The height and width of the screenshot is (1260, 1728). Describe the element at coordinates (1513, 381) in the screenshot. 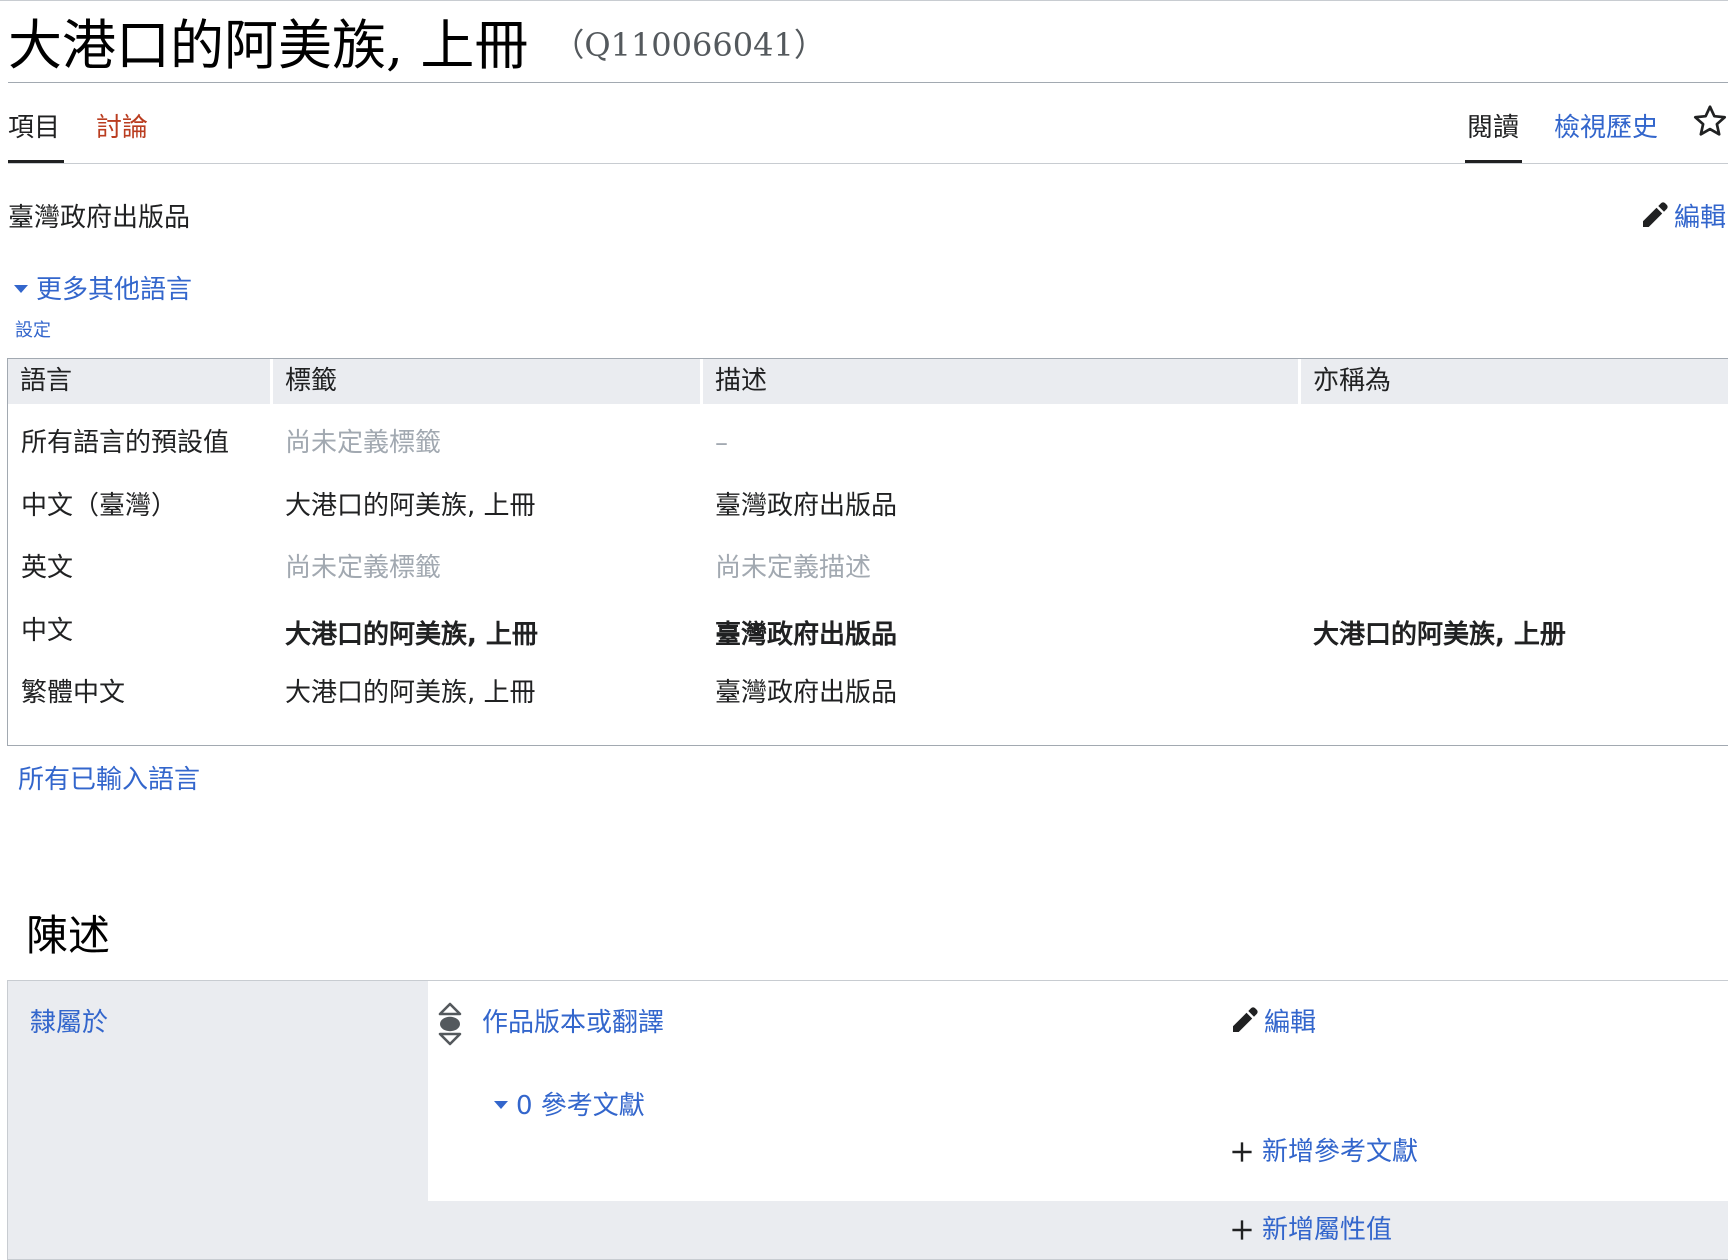

I see `column-header-aliases: 亦稱為` at that location.